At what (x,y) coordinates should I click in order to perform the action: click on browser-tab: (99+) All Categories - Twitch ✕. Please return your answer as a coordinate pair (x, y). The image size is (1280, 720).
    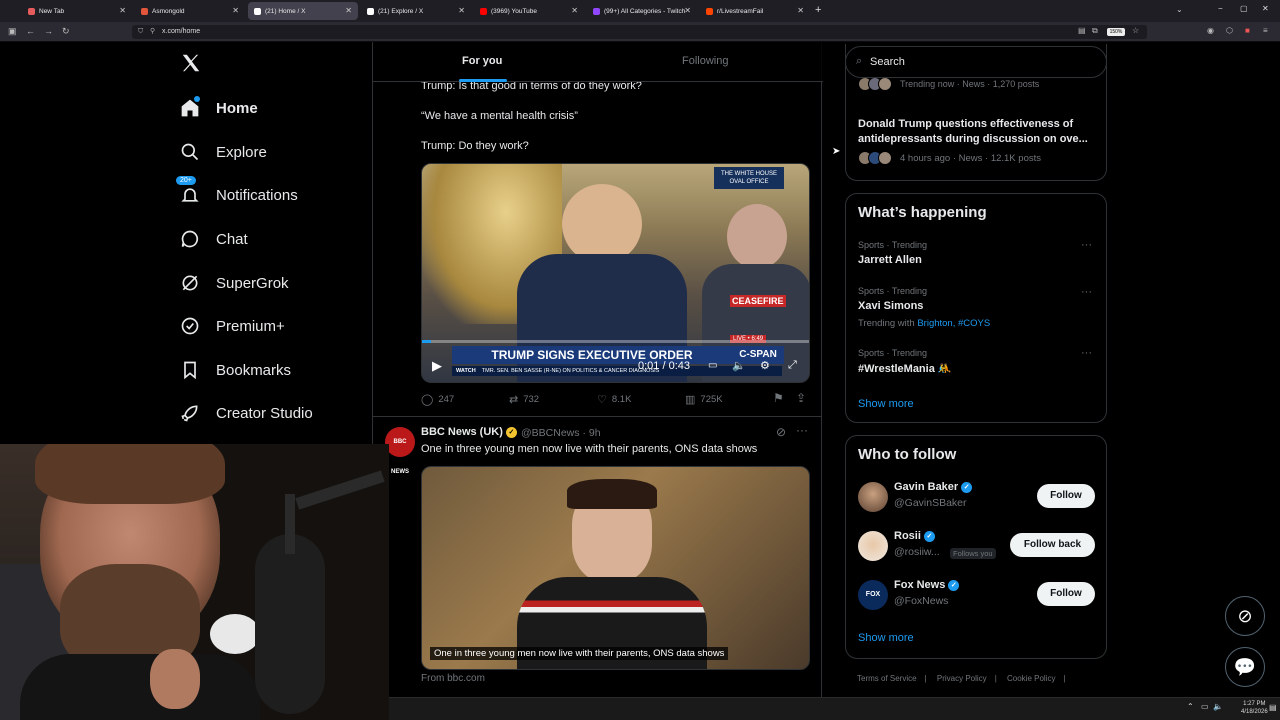
    Looking at the image, I should click on (642, 11).